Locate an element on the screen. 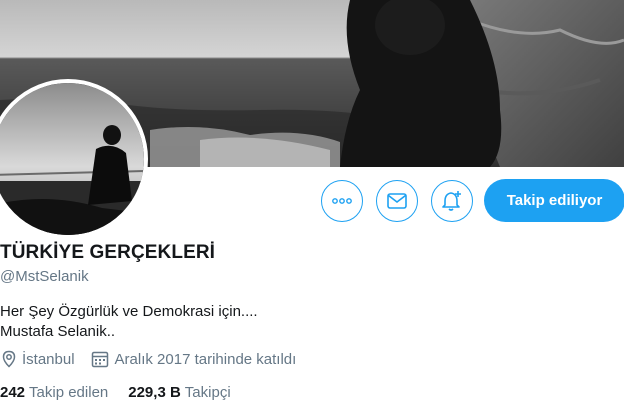 This screenshot has width=624, height=409. calendar-icon is located at coordinates (99, 359).